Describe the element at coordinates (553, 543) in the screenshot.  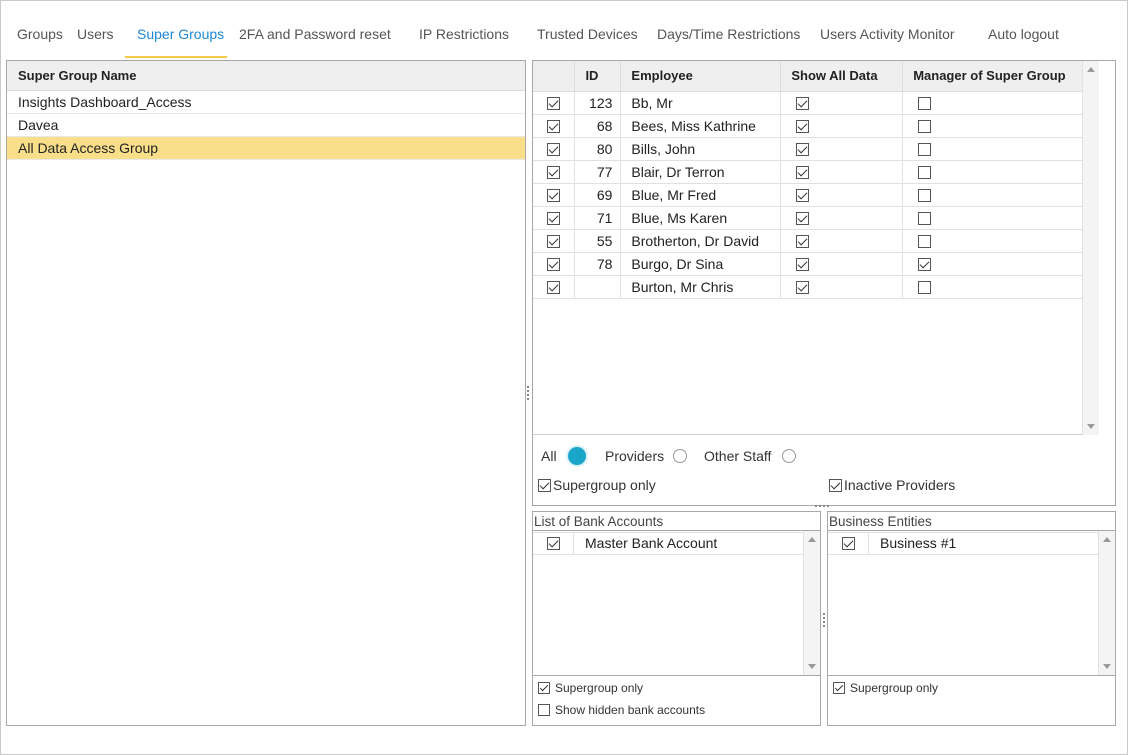
I see `bank-account-checkbox` at that location.